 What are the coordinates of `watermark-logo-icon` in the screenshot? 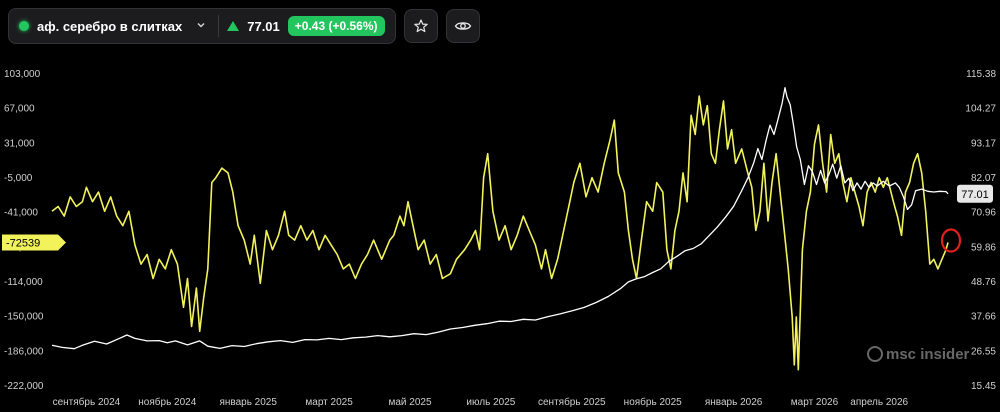 It's located at (875, 354).